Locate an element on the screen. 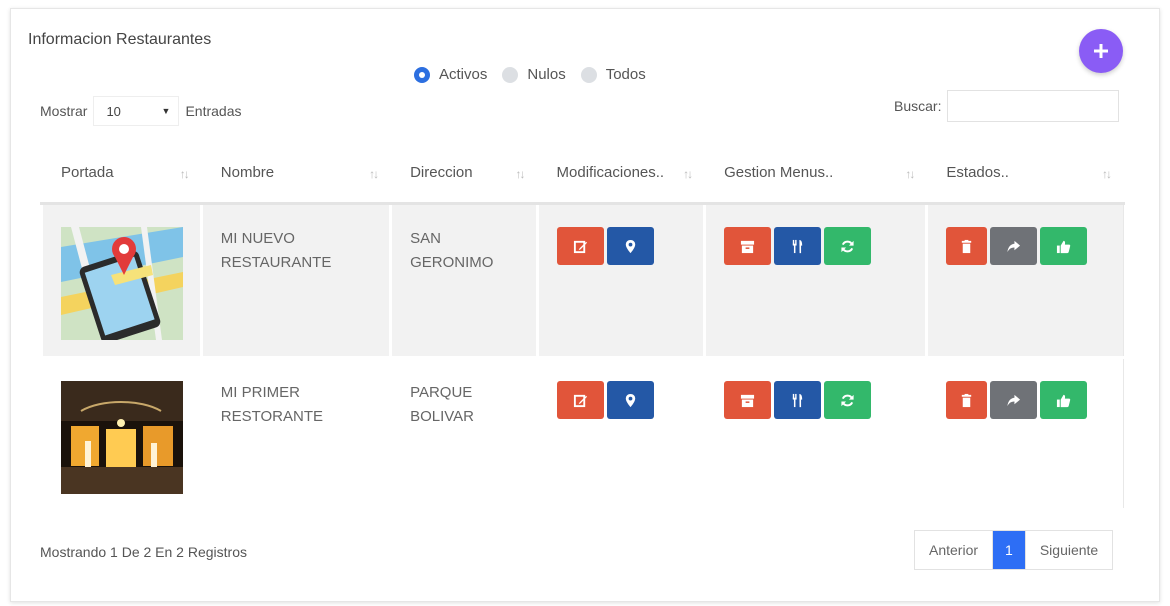  column-header-nombre: Nombre ↑↓ is located at coordinates (296, 172).